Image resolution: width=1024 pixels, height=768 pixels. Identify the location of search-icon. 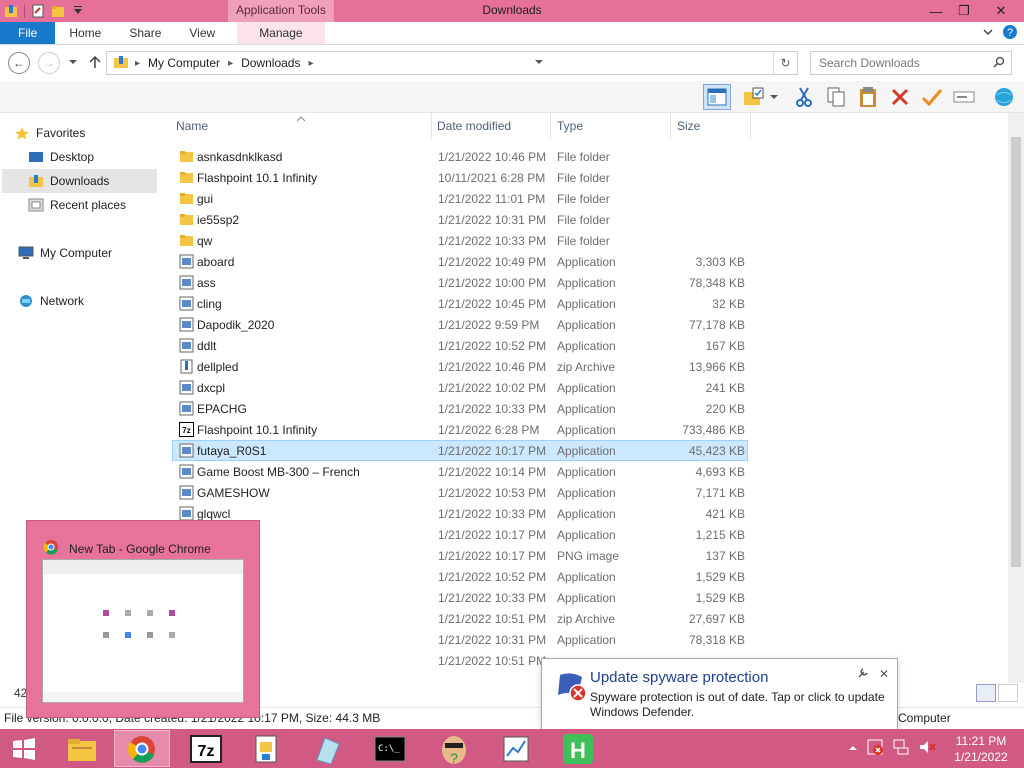
(999, 63).